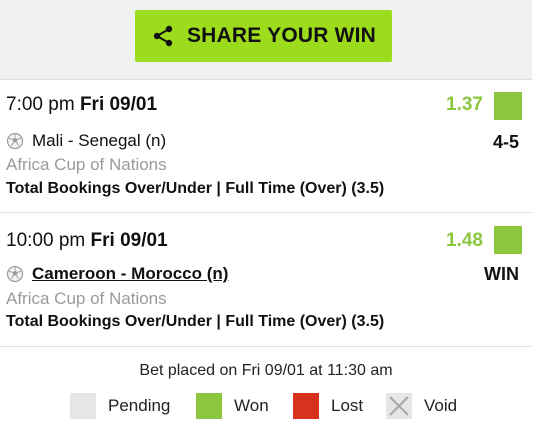 This screenshot has width=534, height=430. What do you see at coordinates (464, 104) in the screenshot?
I see `selection-odds: 1.37` at bounding box center [464, 104].